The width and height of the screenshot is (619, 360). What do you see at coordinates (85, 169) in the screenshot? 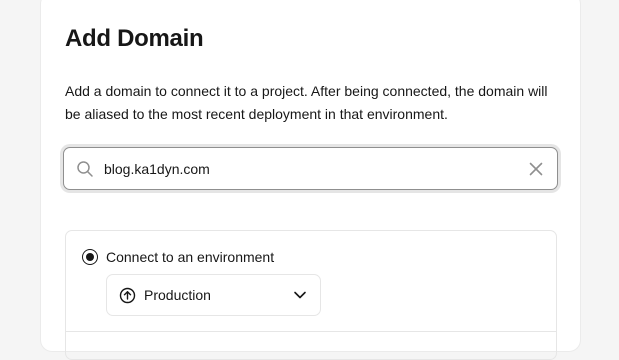
I see `search-icon` at bounding box center [85, 169].